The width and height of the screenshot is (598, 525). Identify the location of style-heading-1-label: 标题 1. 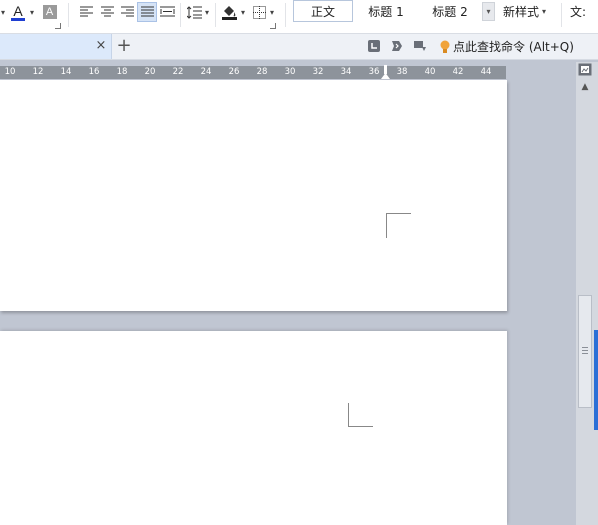
(386, 11).